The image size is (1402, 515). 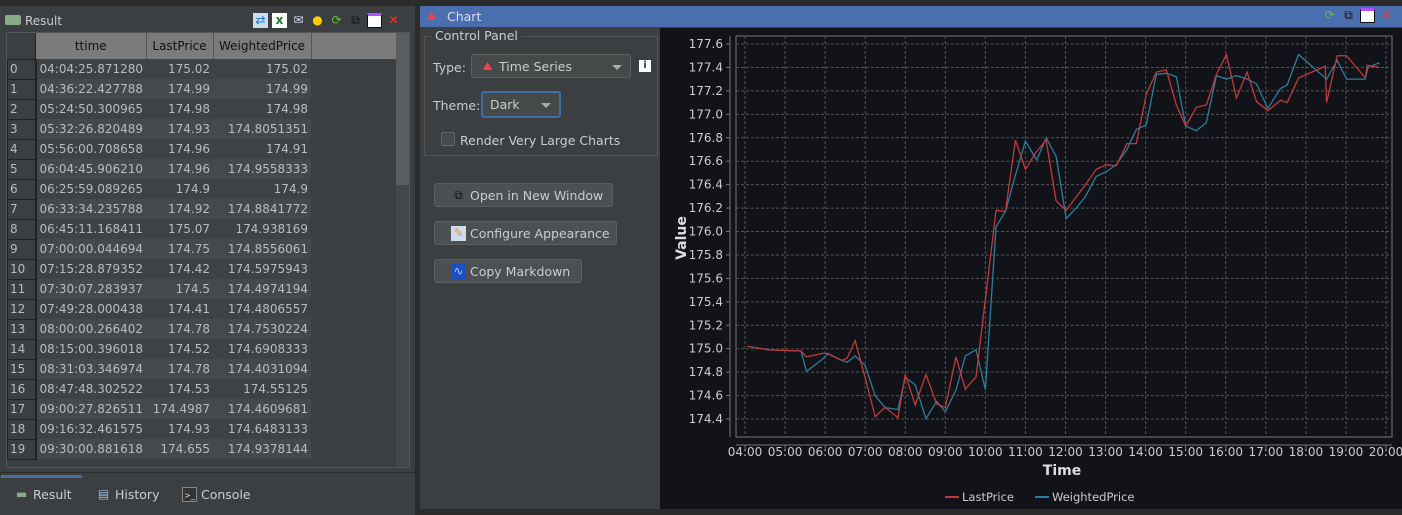 What do you see at coordinates (22, 389) in the screenshot?
I see `row-number: 16` at bounding box center [22, 389].